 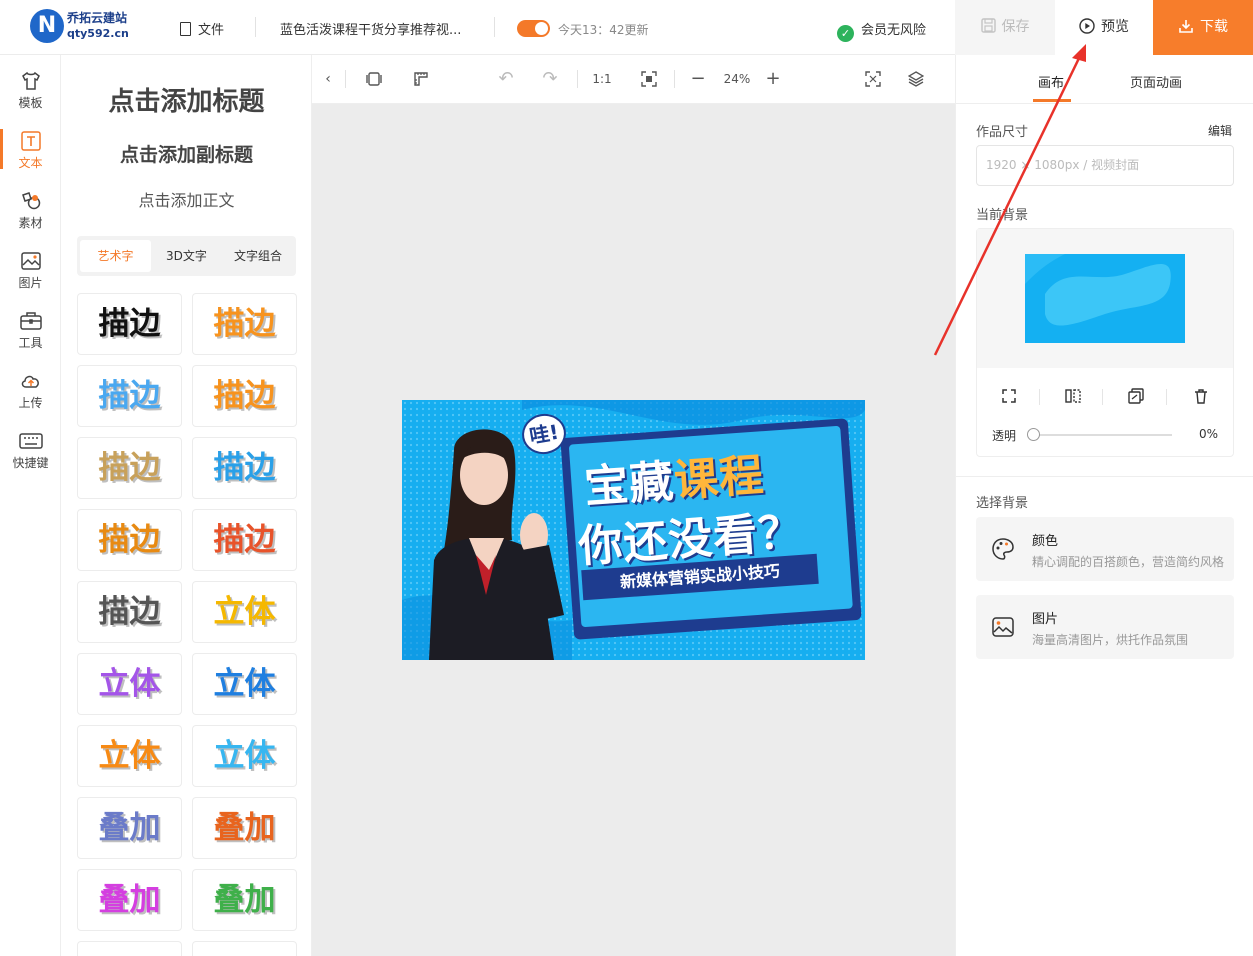 What do you see at coordinates (185, 29) in the screenshot?
I see `file-icon` at bounding box center [185, 29].